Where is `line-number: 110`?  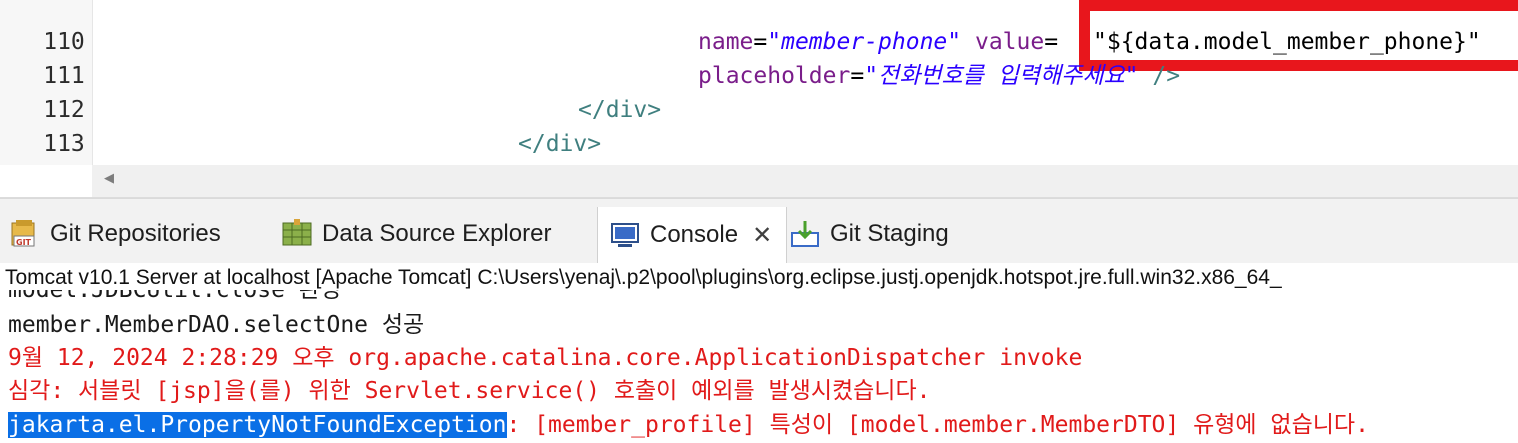
line-number: 110 is located at coordinates (64, 42).